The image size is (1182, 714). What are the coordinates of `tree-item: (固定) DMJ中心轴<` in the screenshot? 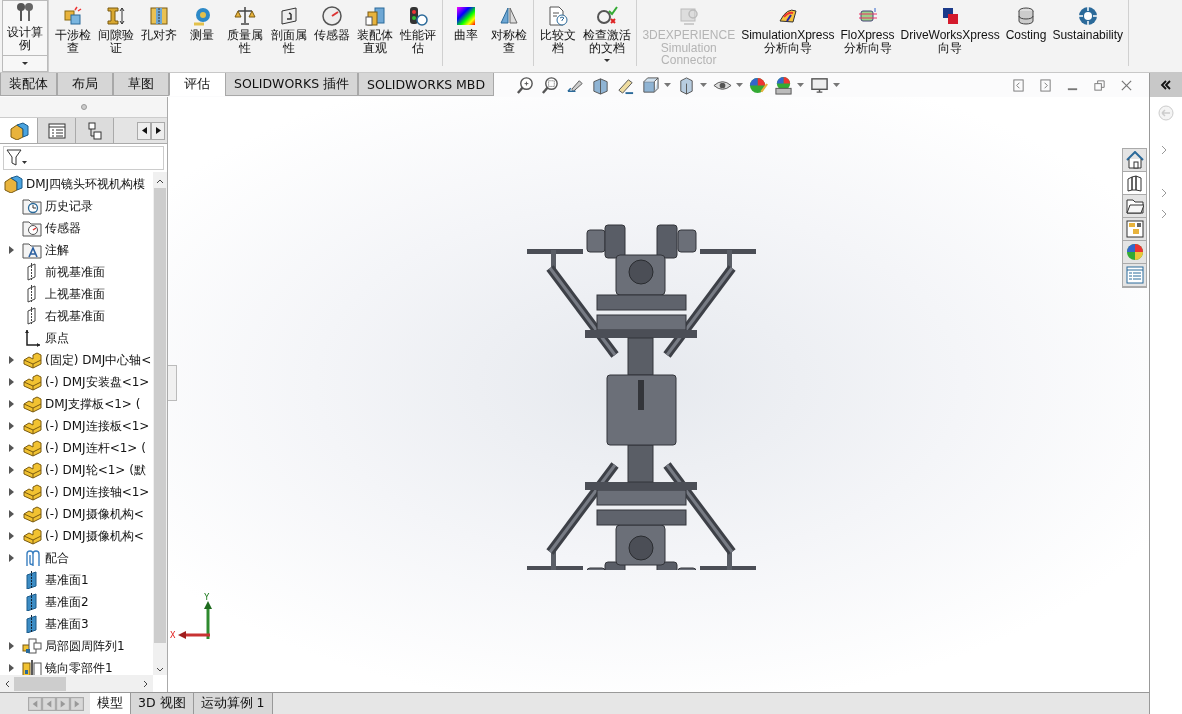 It's located at (98, 360).